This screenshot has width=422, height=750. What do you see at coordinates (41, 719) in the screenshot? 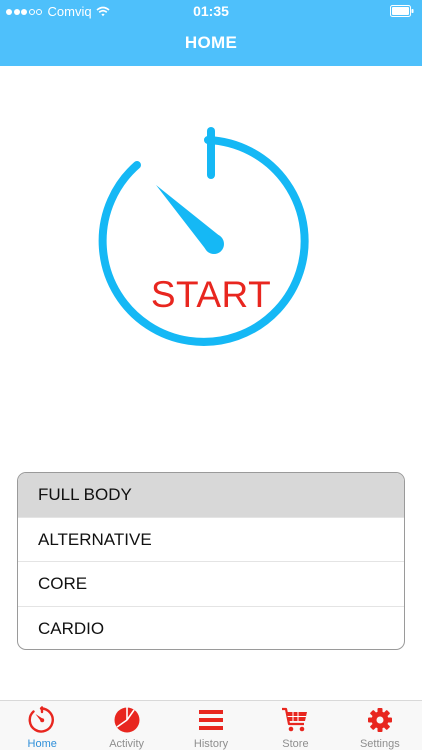
I see `stopwatch-icon` at bounding box center [41, 719].